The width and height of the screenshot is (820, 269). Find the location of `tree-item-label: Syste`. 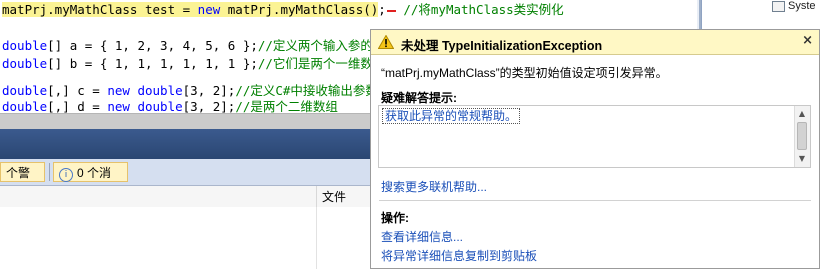

tree-item-label: Syste is located at coordinates (802, 6).